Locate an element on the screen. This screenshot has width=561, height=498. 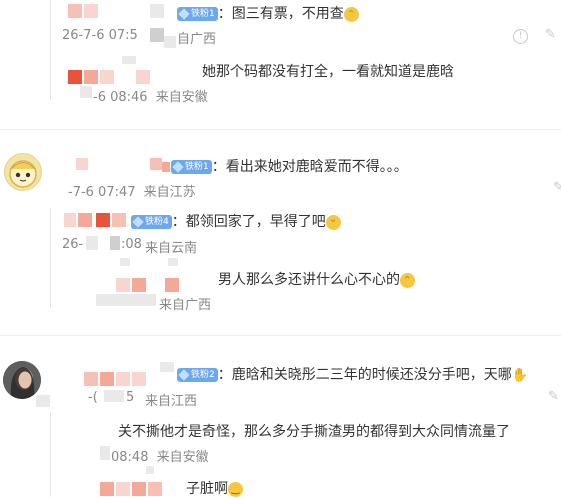
info-circle-icon: ! is located at coordinates (520, 36).